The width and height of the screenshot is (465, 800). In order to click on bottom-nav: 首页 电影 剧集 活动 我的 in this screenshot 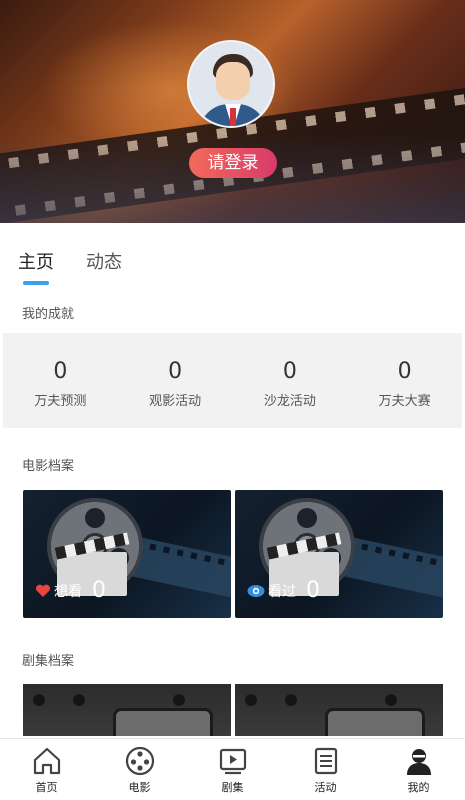, I will do `click(232, 769)`.